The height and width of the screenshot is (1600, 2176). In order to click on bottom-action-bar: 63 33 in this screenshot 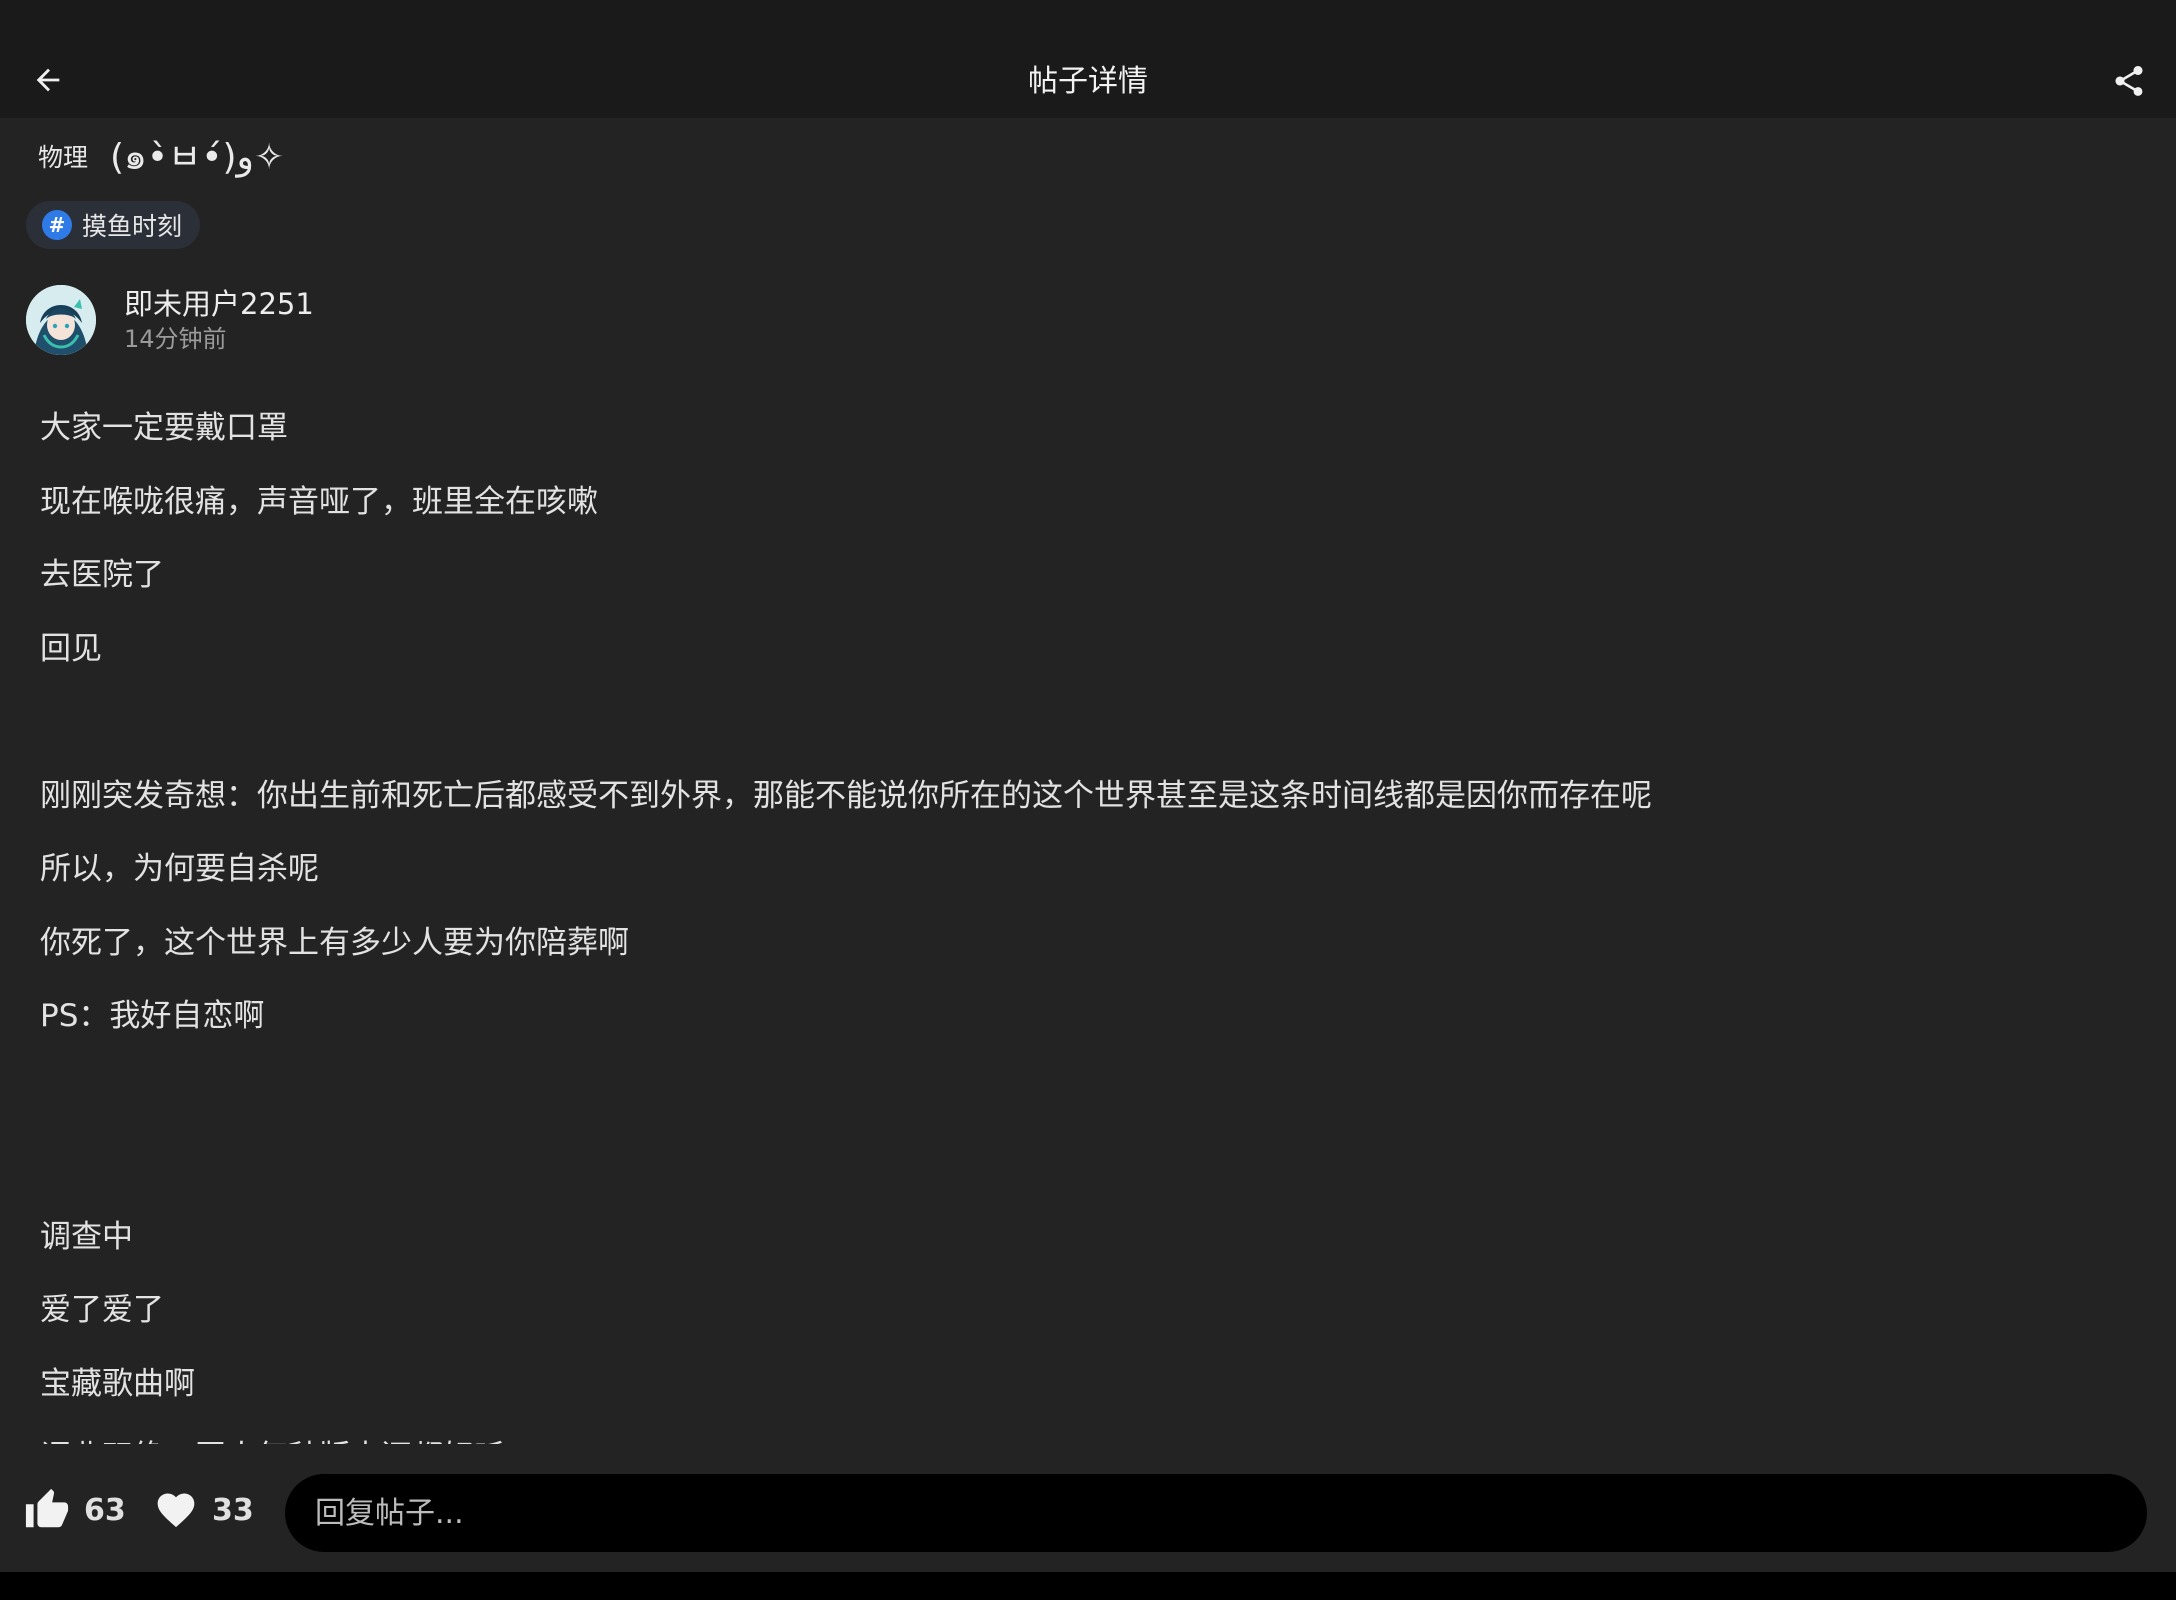, I will do `click(1088, 1514)`.